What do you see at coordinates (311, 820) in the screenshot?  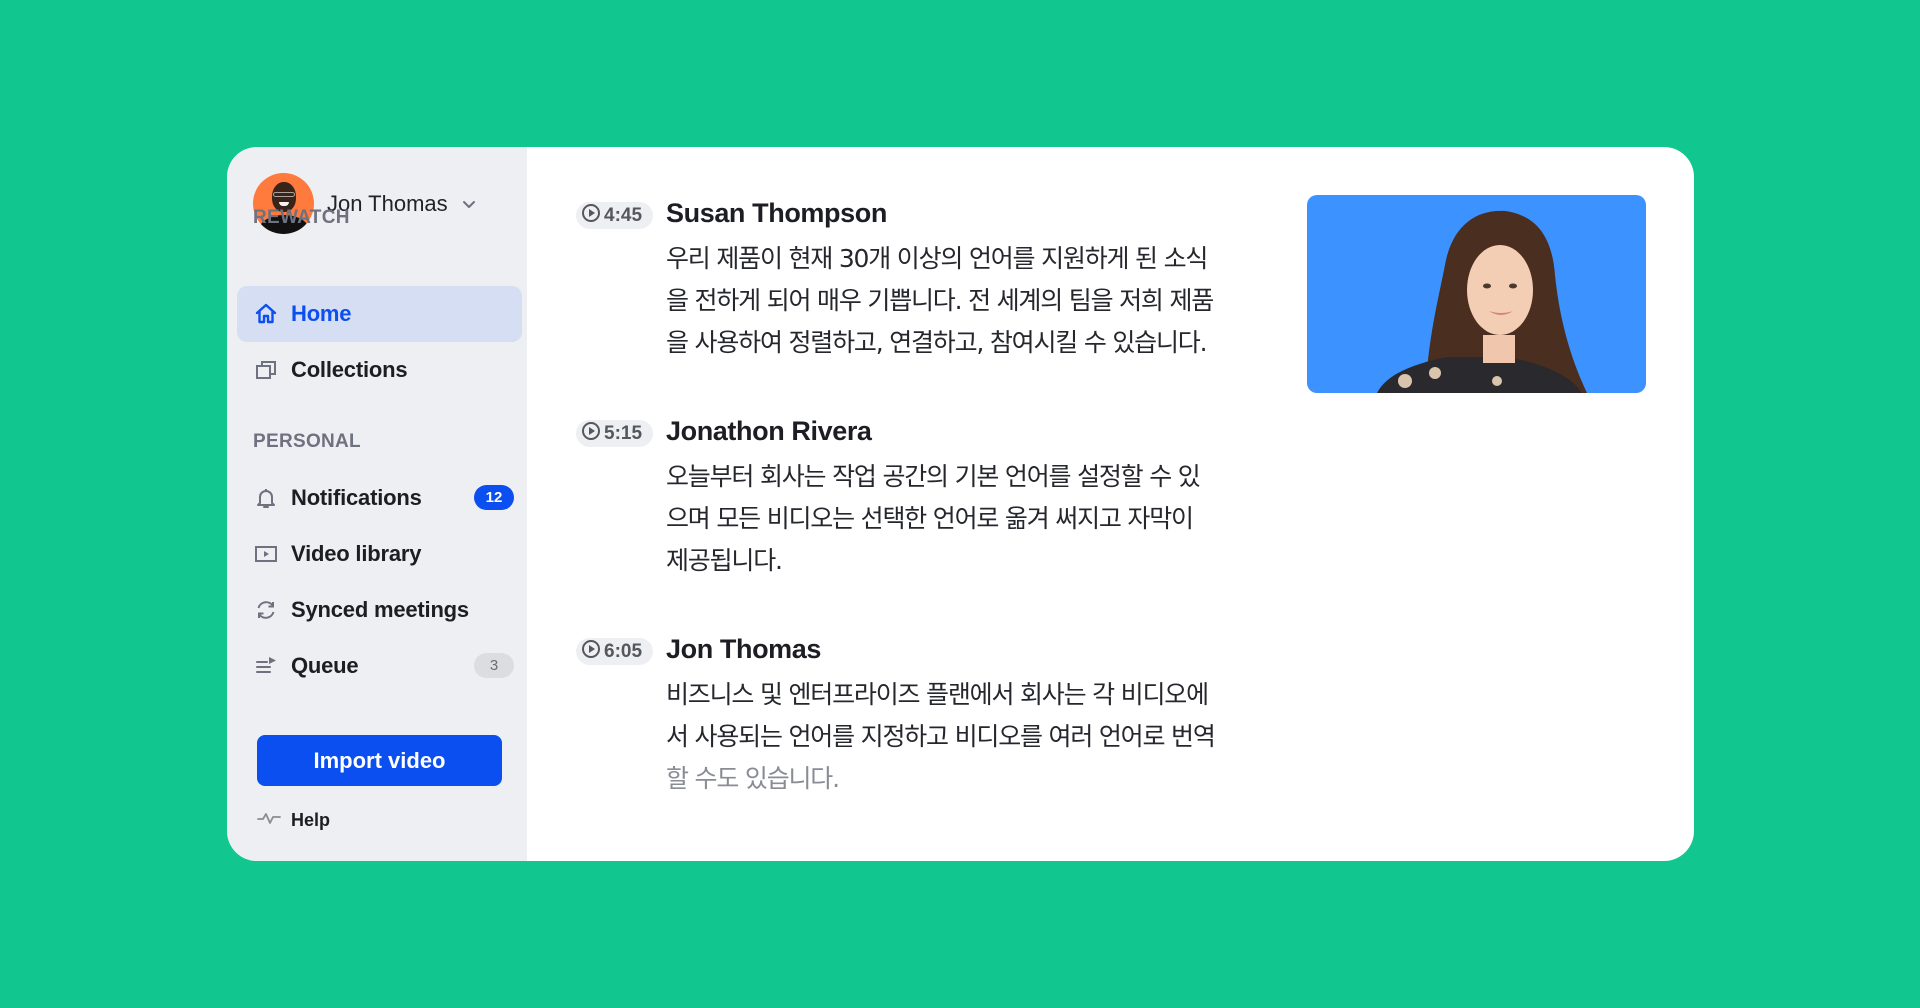 I see `help-label: Help` at bounding box center [311, 820].